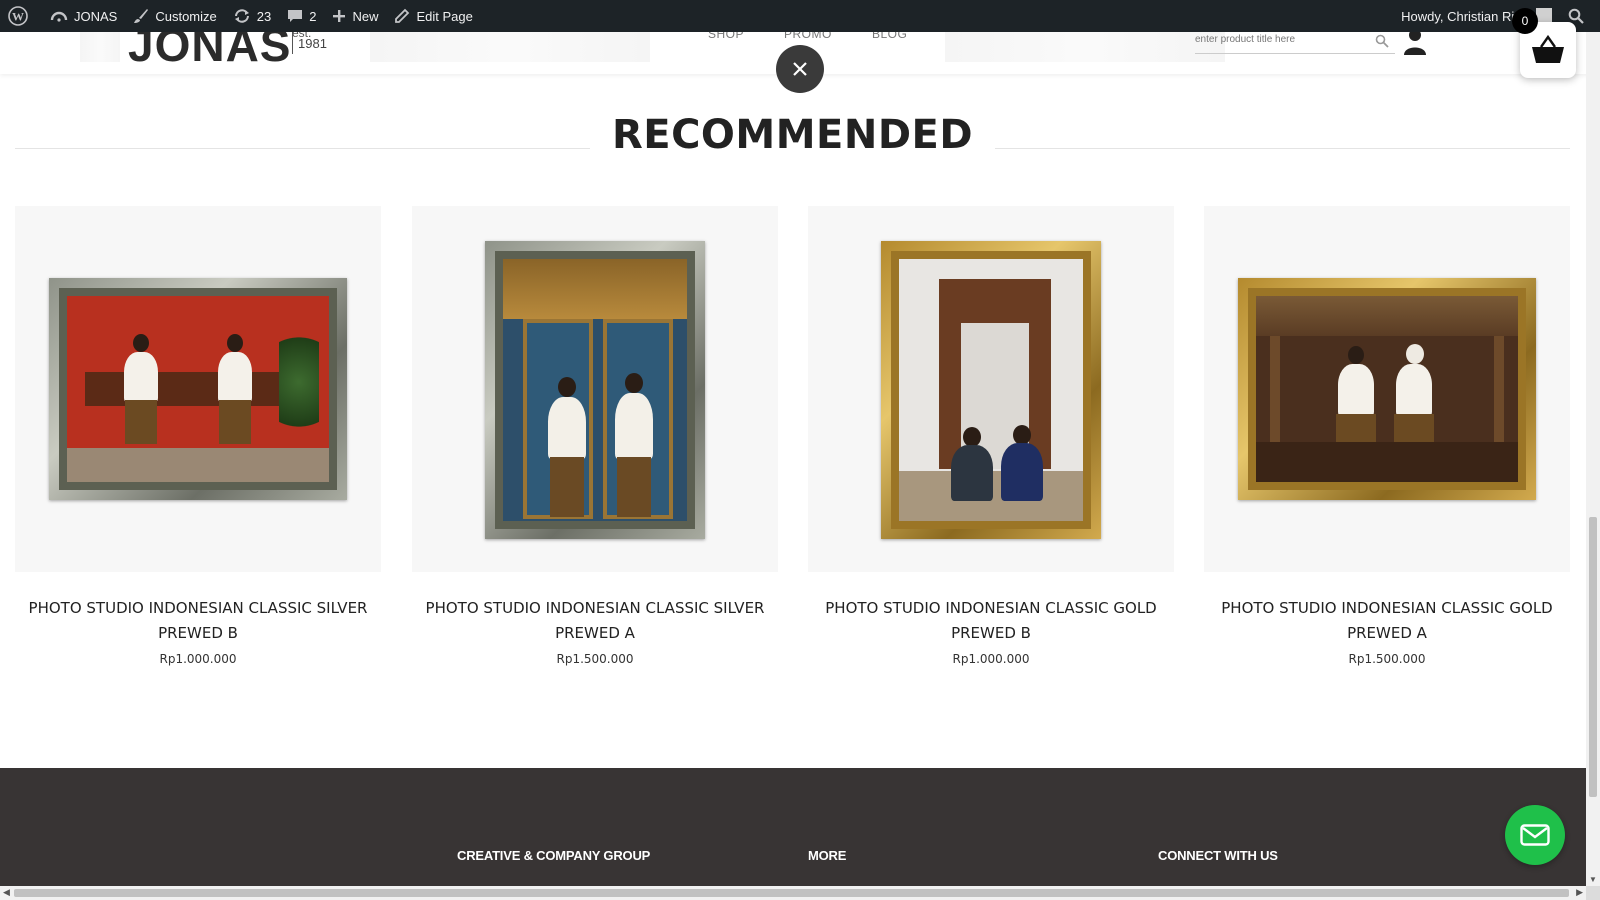 Image resolution: width=1600 pixels, height=900 pixels. I want to click on footer-heading-company: CREATIVE & COMPANY GROUP, so click(554, 855).